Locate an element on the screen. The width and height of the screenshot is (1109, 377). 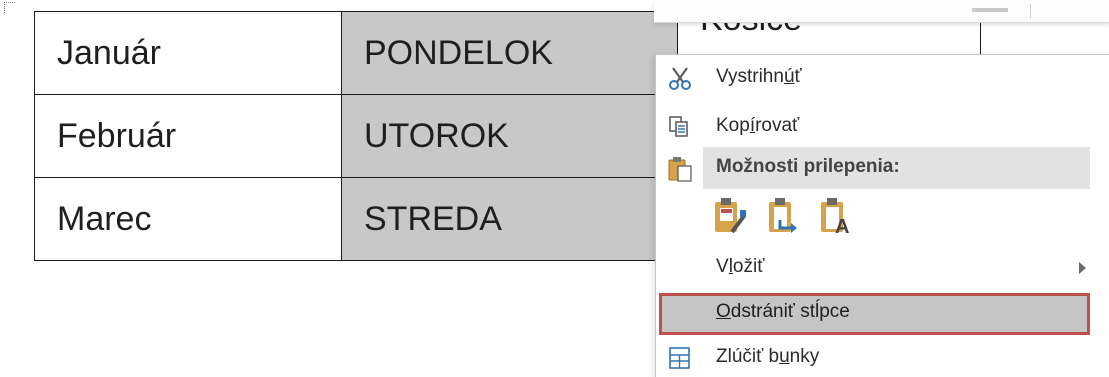
mini-toolbar is located at coordinates (881, 11).